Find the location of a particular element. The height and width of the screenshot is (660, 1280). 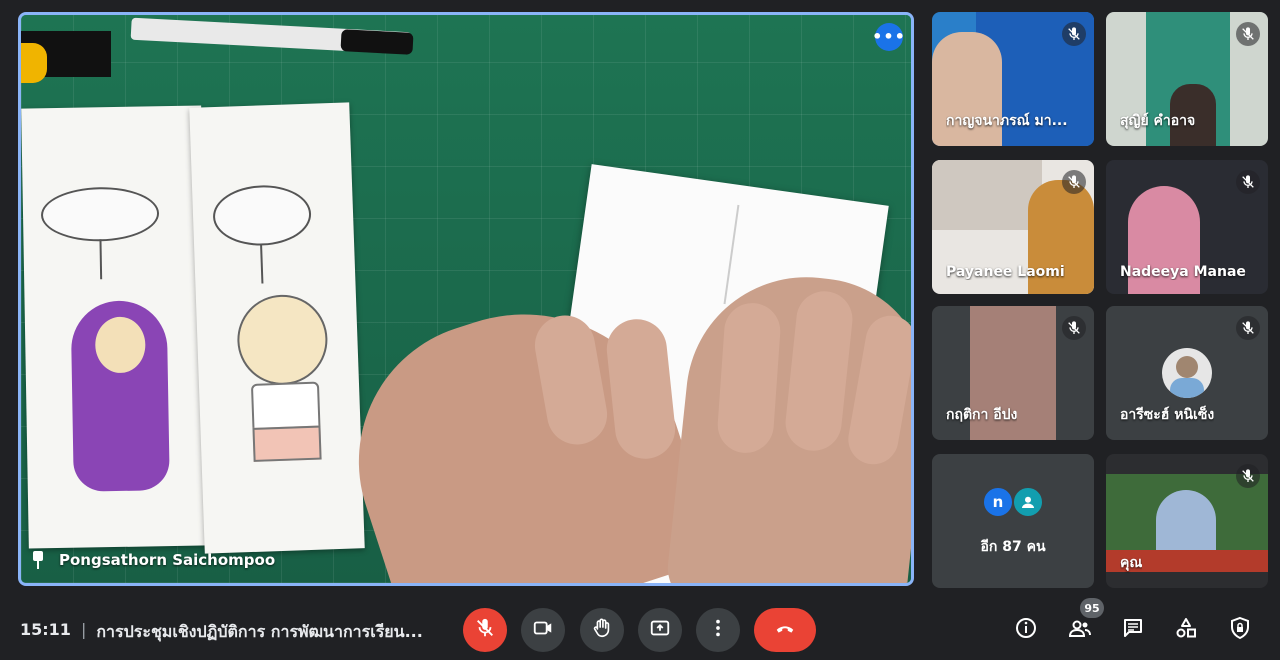

paper-card-boy is located at coordinates (277, 328).